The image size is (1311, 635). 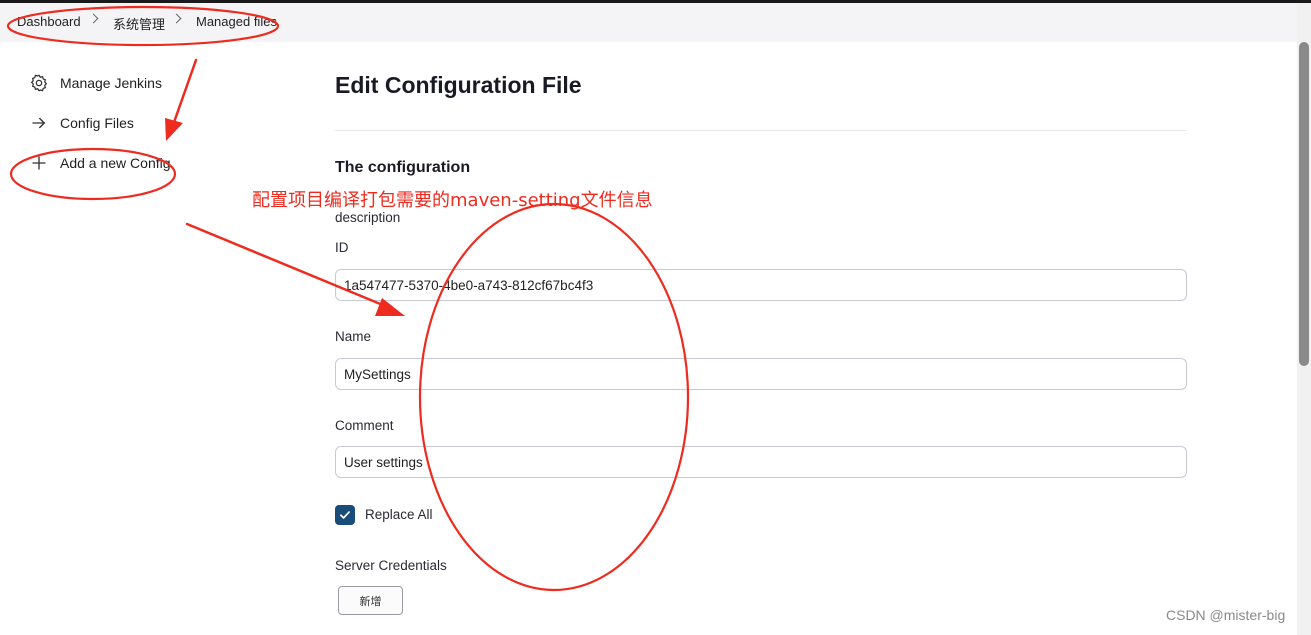 I want to click on description-label: description, so click(x=368, y=217).